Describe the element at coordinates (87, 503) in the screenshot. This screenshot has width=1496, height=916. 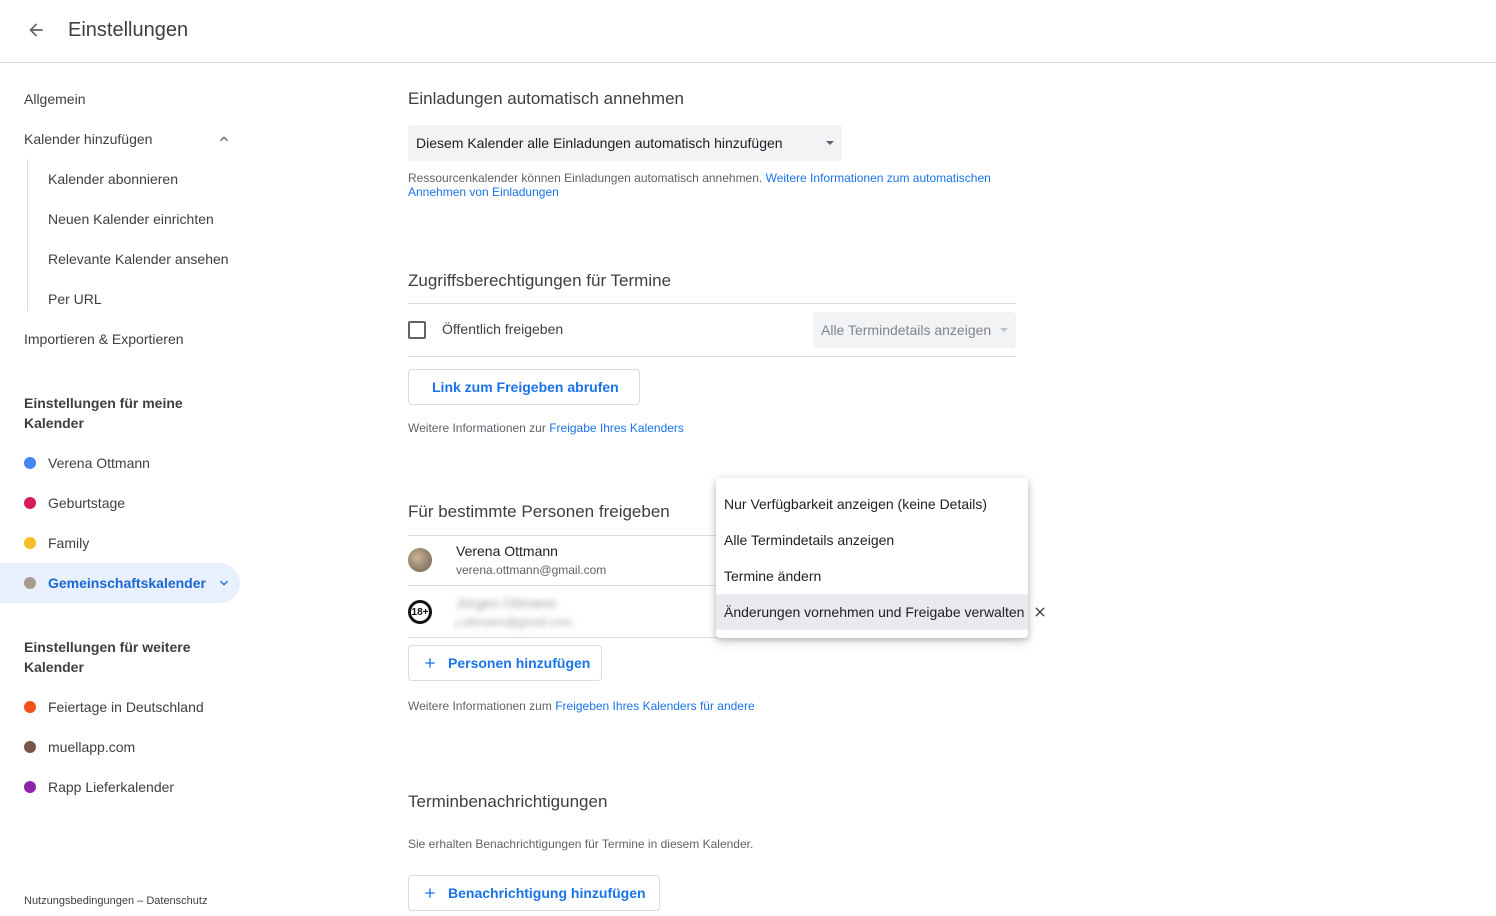
I see `calendar-name: Geburtstage` at that location.